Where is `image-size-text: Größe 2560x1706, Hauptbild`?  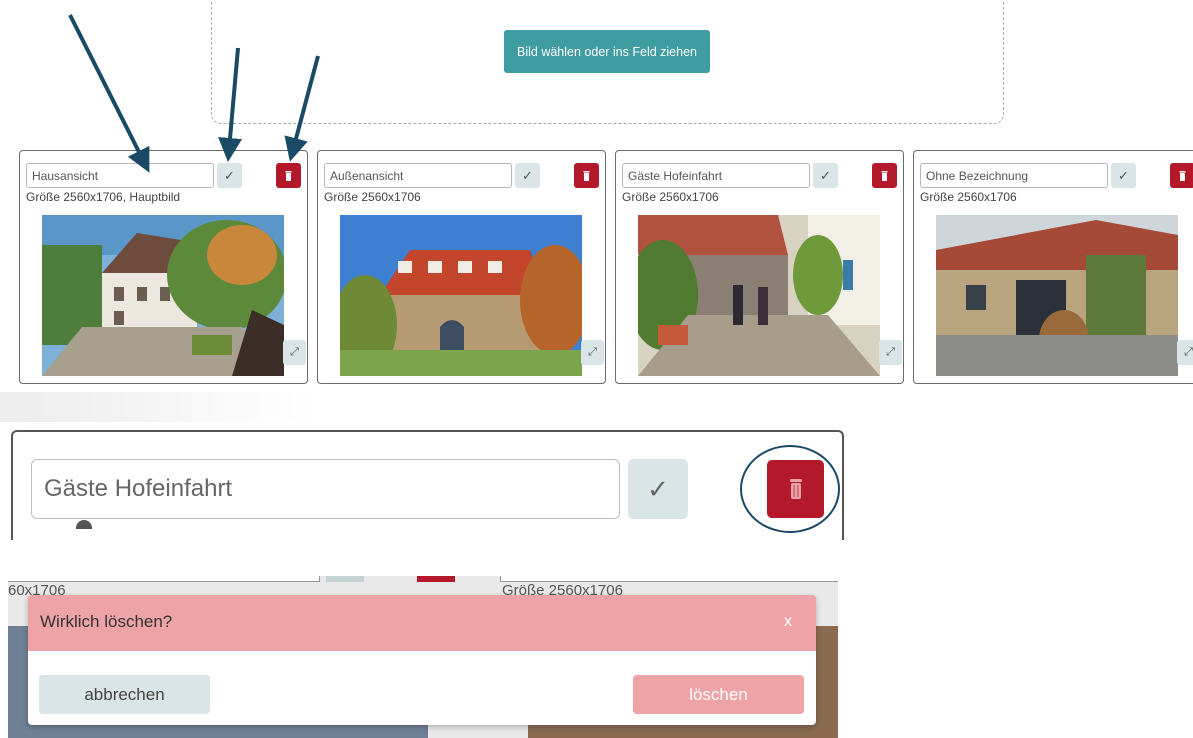
image-size-text: Größe 2560x1706, Hauptbild is located at coordinates (103, 197).